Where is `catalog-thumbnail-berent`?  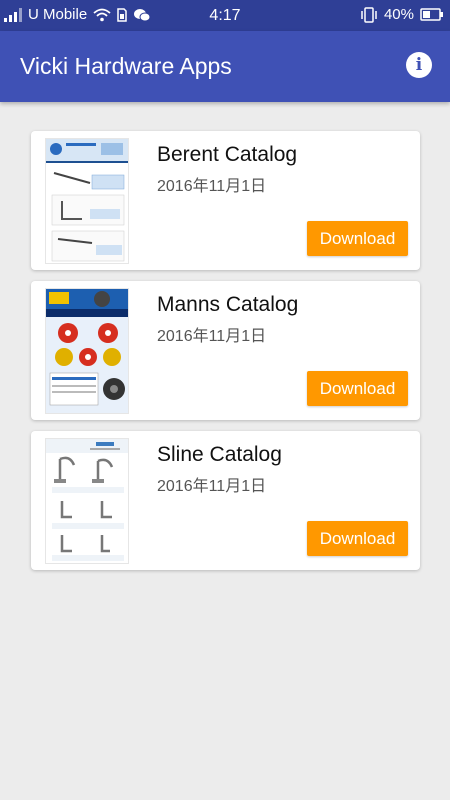 catalog-thumbnail-berent is located at coordinates (87, 201).